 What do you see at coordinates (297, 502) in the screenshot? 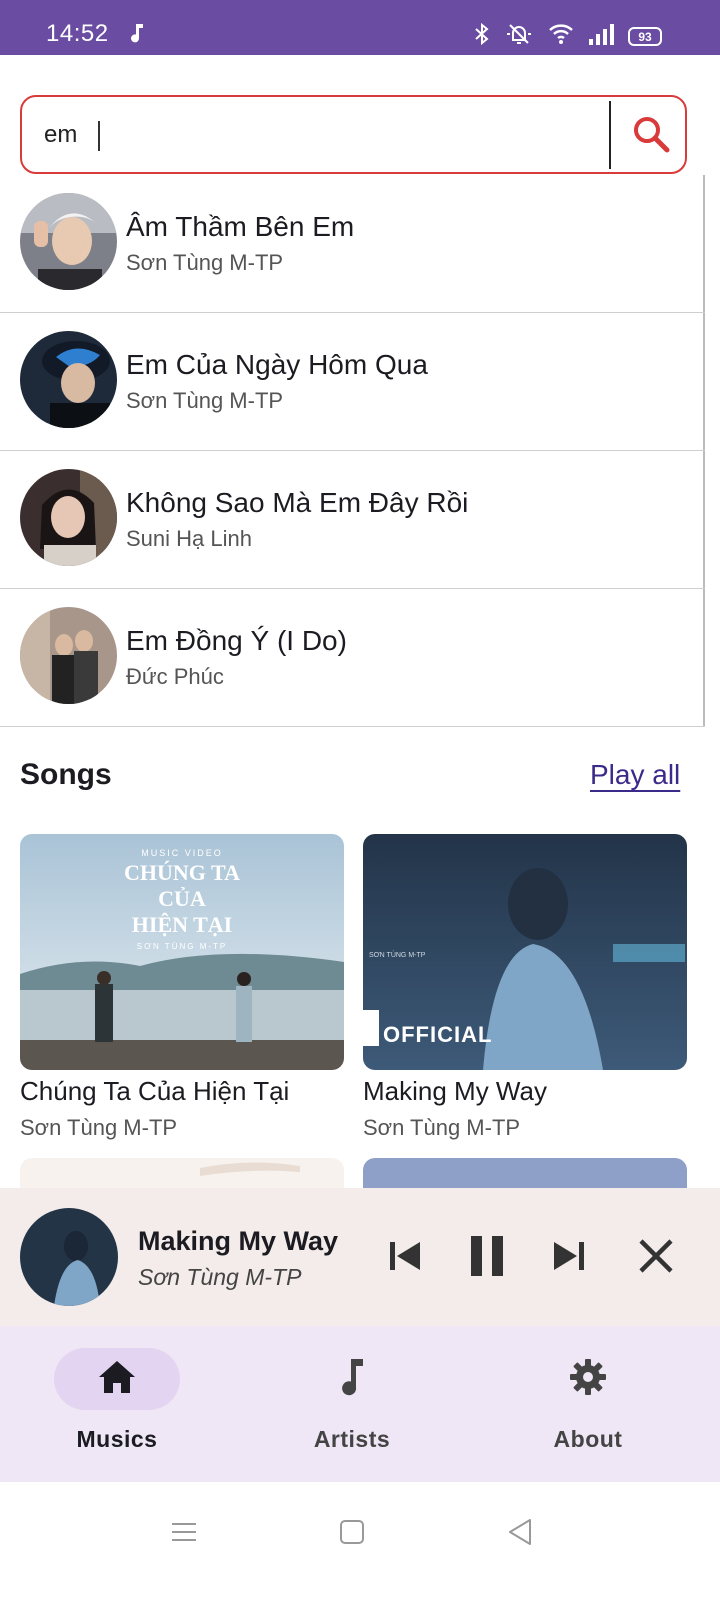
I see `suggestion-title: Không Sao Mà Em Đây Rồi` at bounding box center [297, 502].